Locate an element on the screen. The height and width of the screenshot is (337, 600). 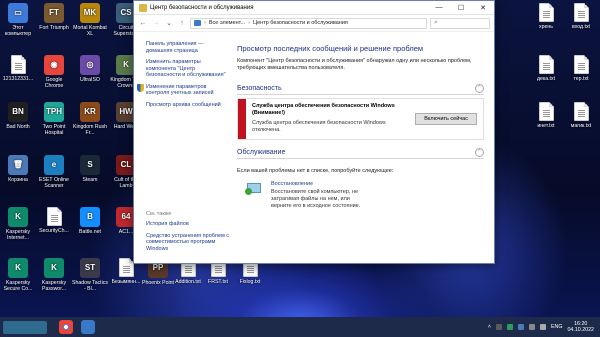
desktop-icon-label: Этот компьютер is located at coordinates (18, 31).